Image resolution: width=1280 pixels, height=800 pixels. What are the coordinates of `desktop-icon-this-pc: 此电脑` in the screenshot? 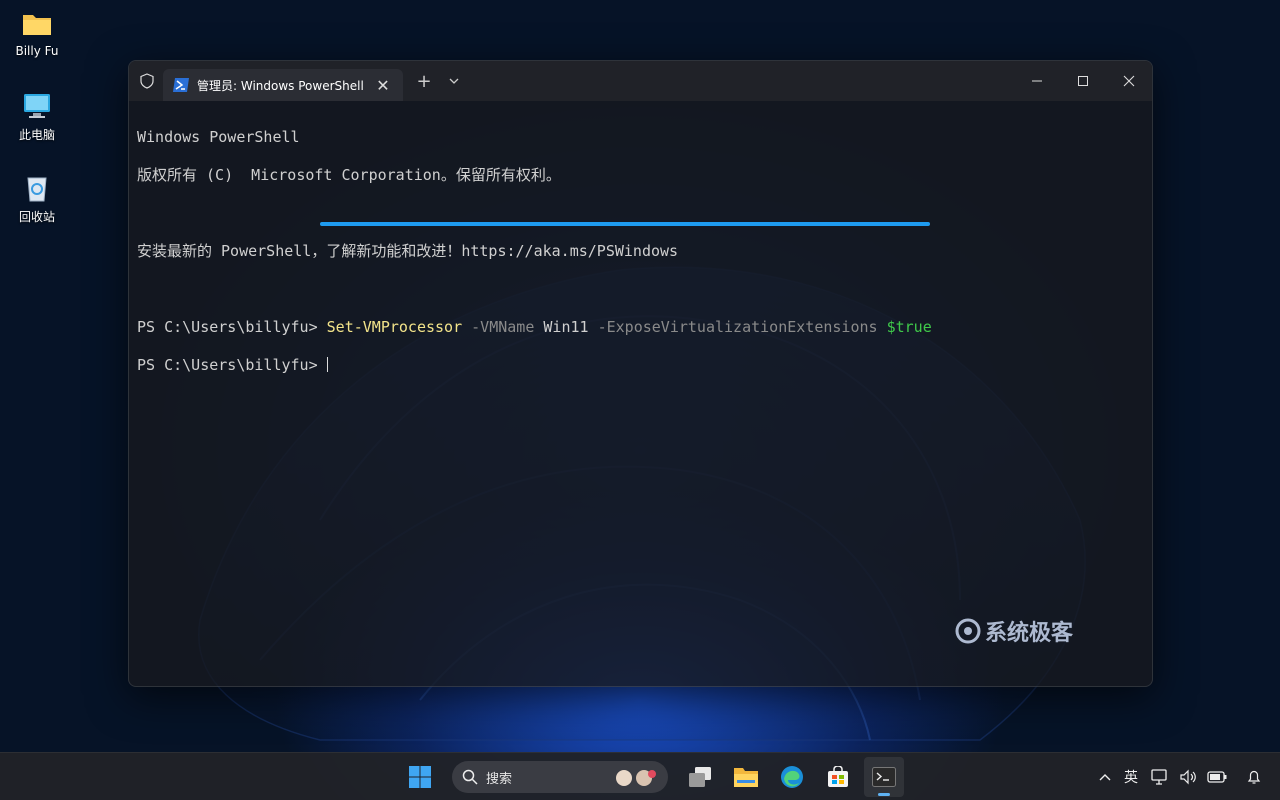 It's located at (37, 116).